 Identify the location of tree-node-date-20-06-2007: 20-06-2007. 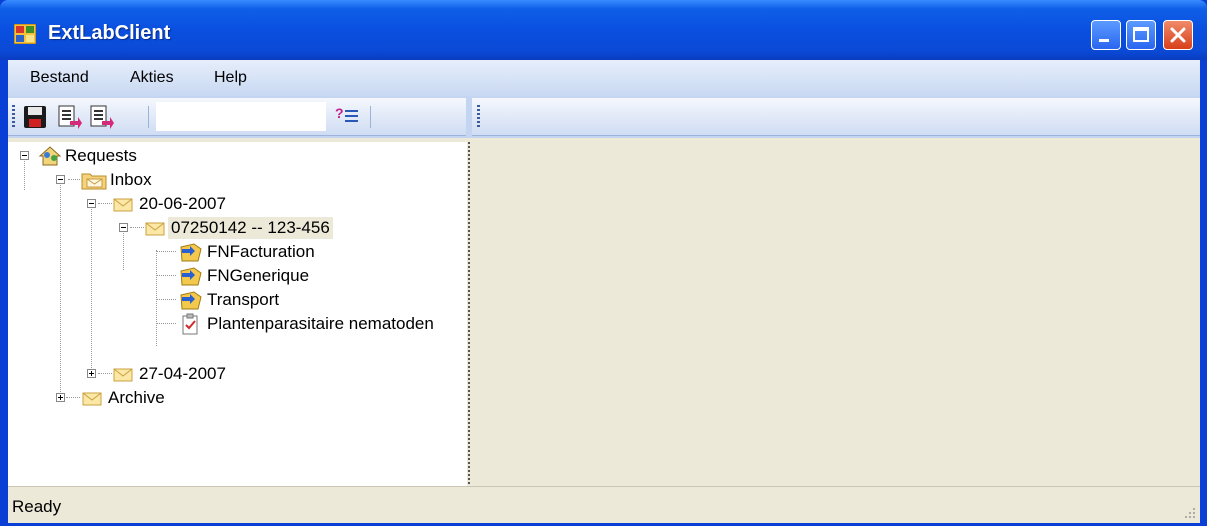
(170, 204).